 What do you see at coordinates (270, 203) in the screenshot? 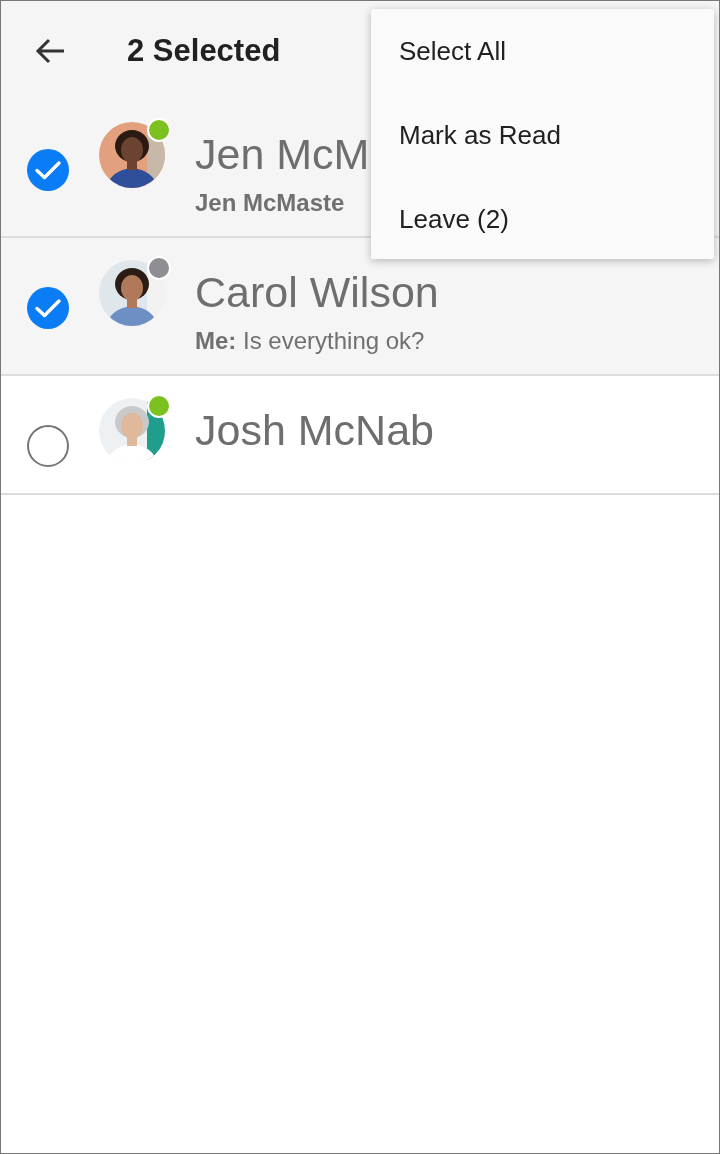
I see `message-preview: Jen McMaste` at bounding box center [270, 203].